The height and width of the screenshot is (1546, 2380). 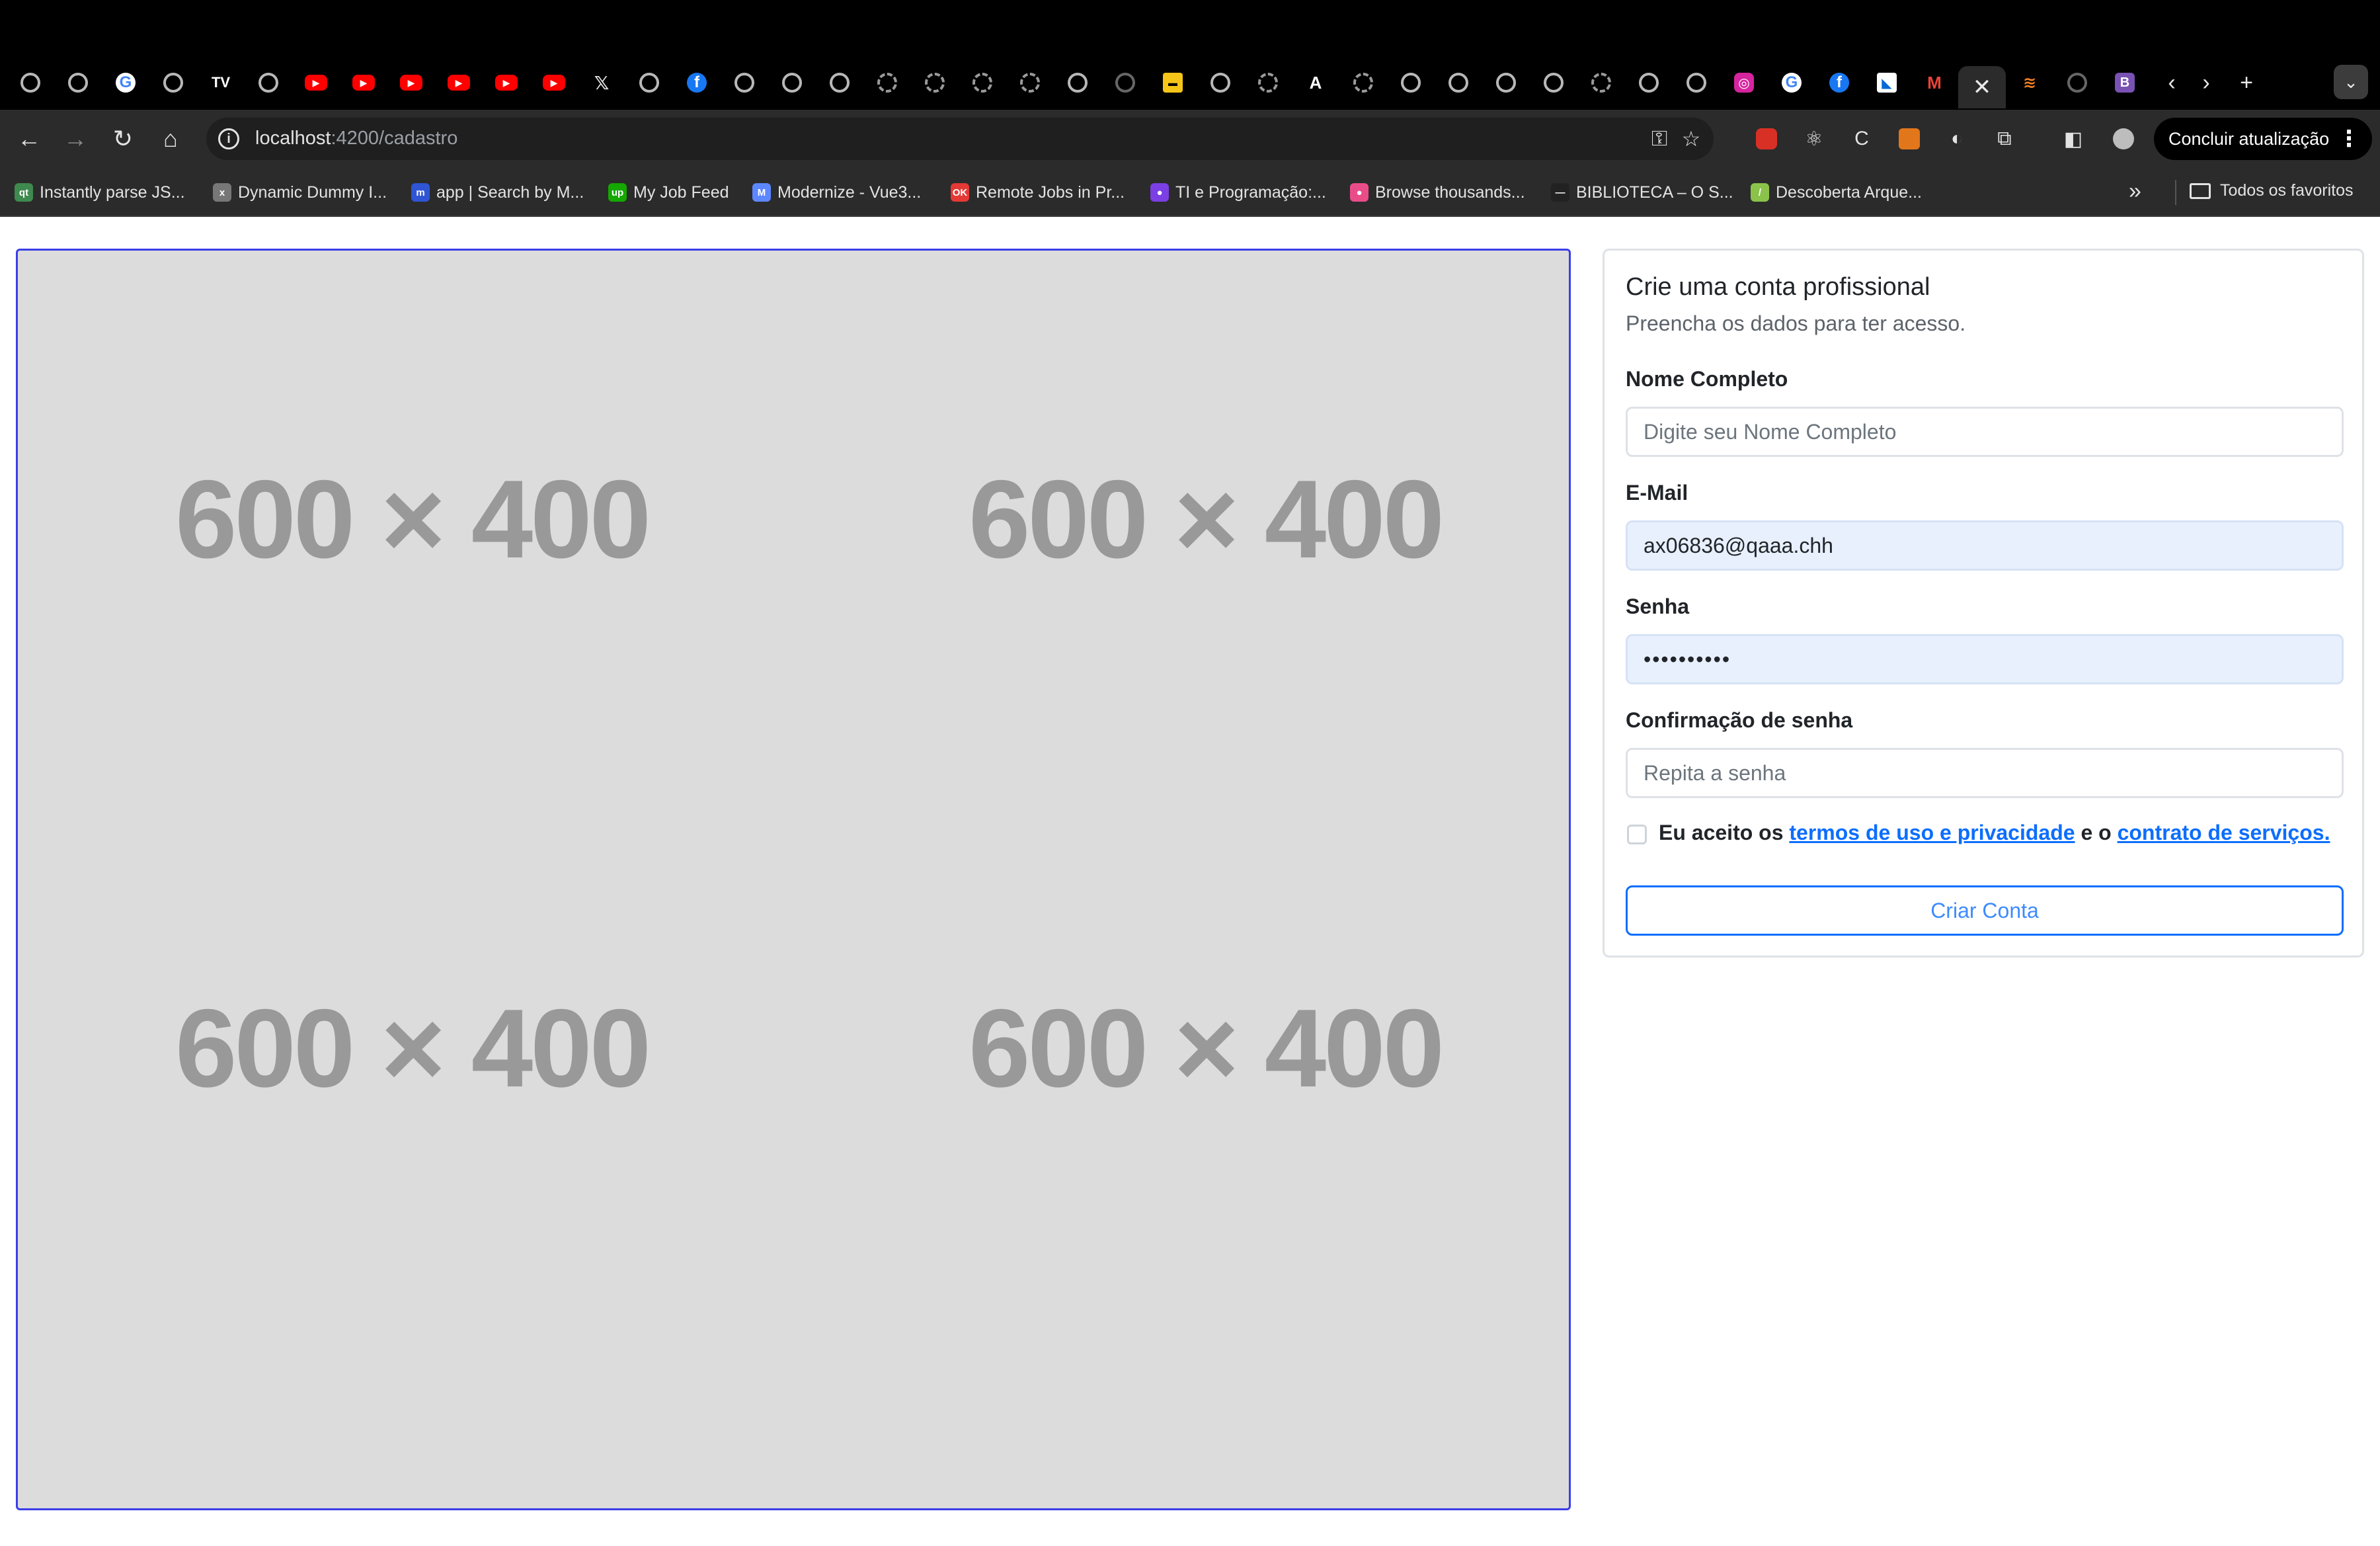 What do you see at coordinates (2073, 139) in the screenshot?
I see `side-panel-icon: ◧` at bounding box center [2073, 139].